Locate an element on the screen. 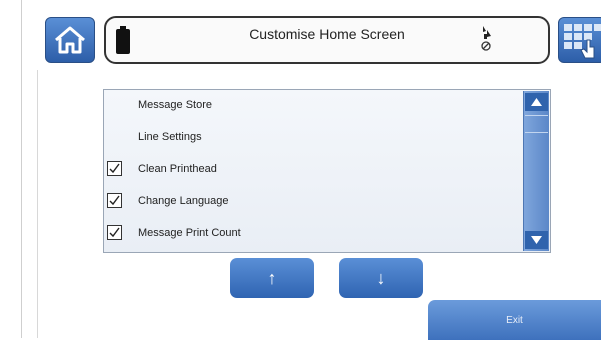 This screenshot has width=601, height=340. list-scrollbar is located at coordinates (536, 171).